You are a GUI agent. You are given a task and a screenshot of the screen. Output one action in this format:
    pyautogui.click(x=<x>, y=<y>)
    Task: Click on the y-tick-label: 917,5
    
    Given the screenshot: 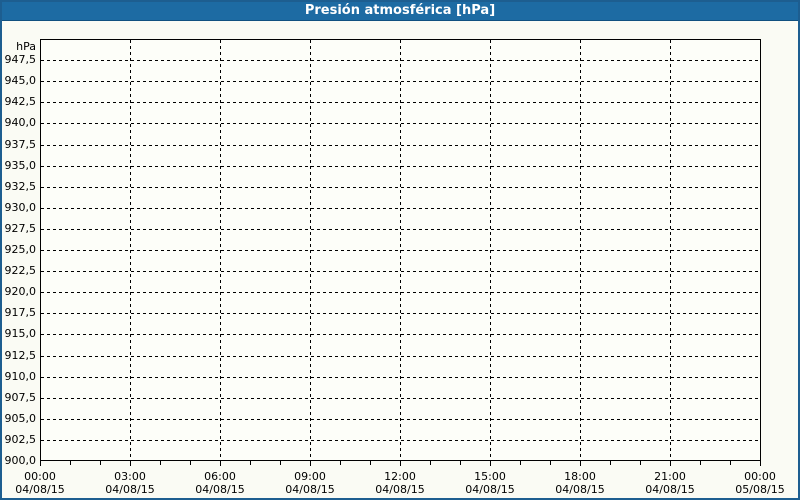 What is the action you would take?
    pyautogui.click(x=20, y=313)
    